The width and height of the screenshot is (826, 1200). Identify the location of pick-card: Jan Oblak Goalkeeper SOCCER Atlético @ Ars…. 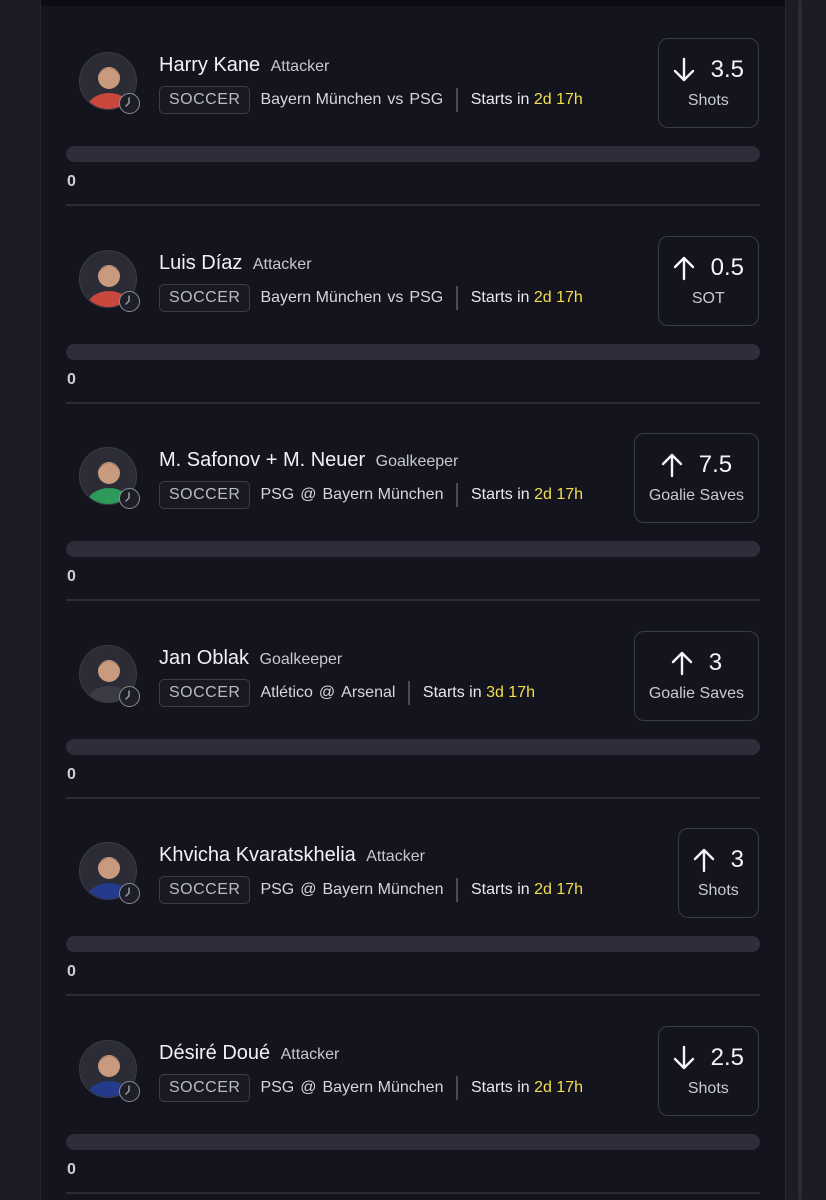
(413, 700).